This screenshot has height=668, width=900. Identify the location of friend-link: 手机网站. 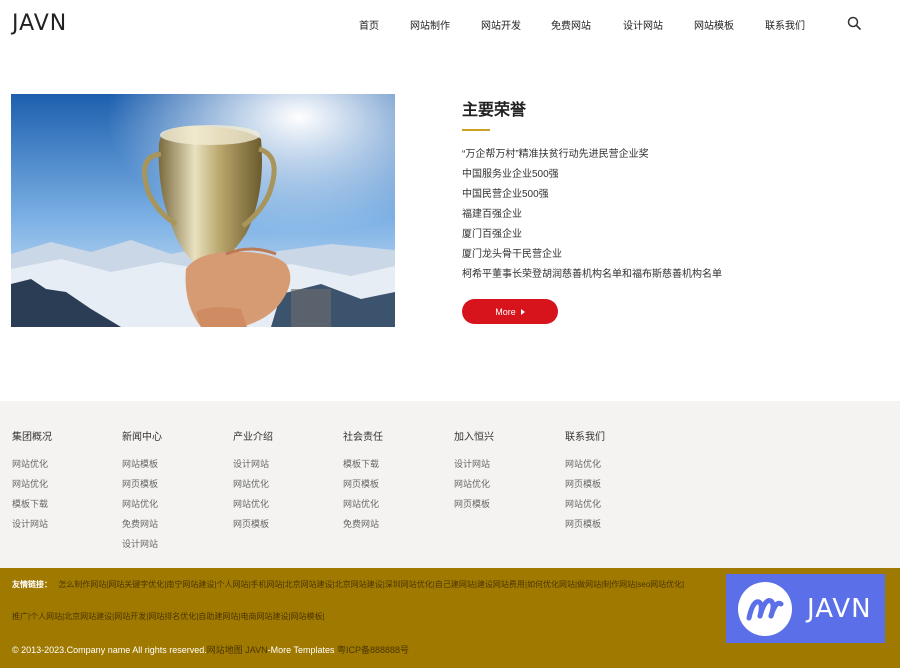
(268, 584).